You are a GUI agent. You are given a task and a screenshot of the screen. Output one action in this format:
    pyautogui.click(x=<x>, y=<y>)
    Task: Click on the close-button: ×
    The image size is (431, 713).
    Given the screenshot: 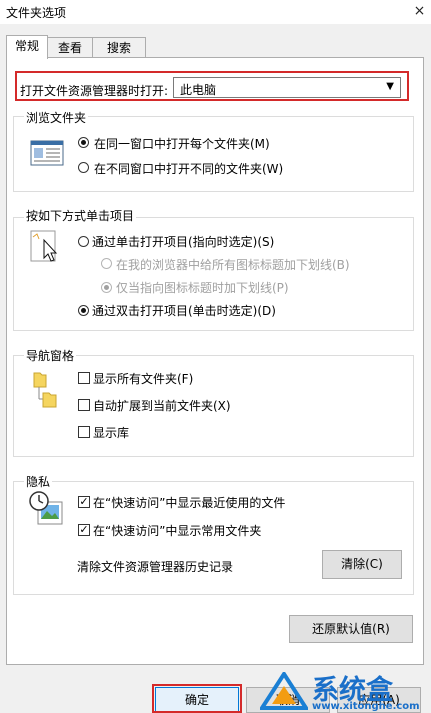 What is the action you would take?
    pyautogui.click(x=419, y=11)
    